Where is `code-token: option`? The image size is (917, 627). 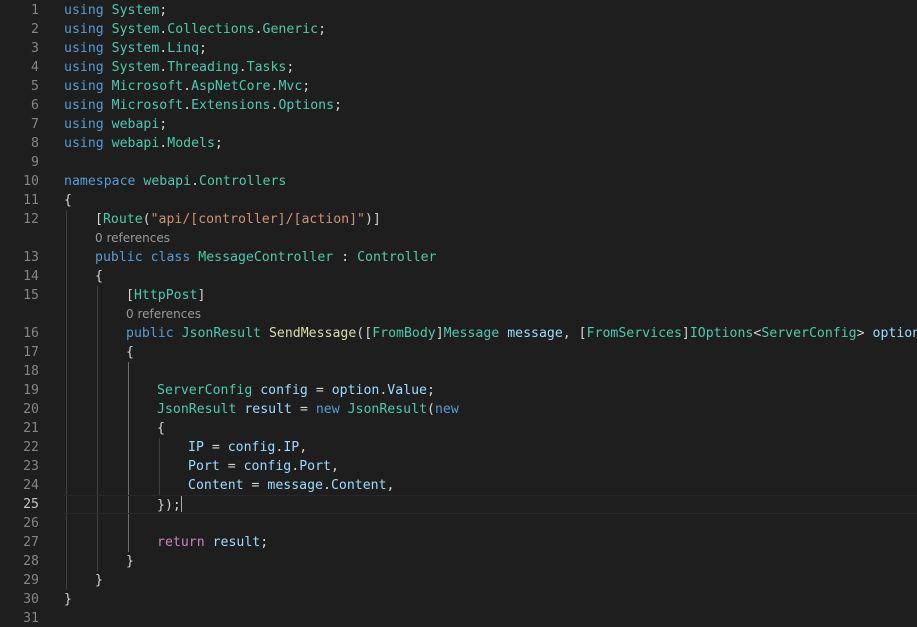 code-token: option is located at coordinates (355, 390).